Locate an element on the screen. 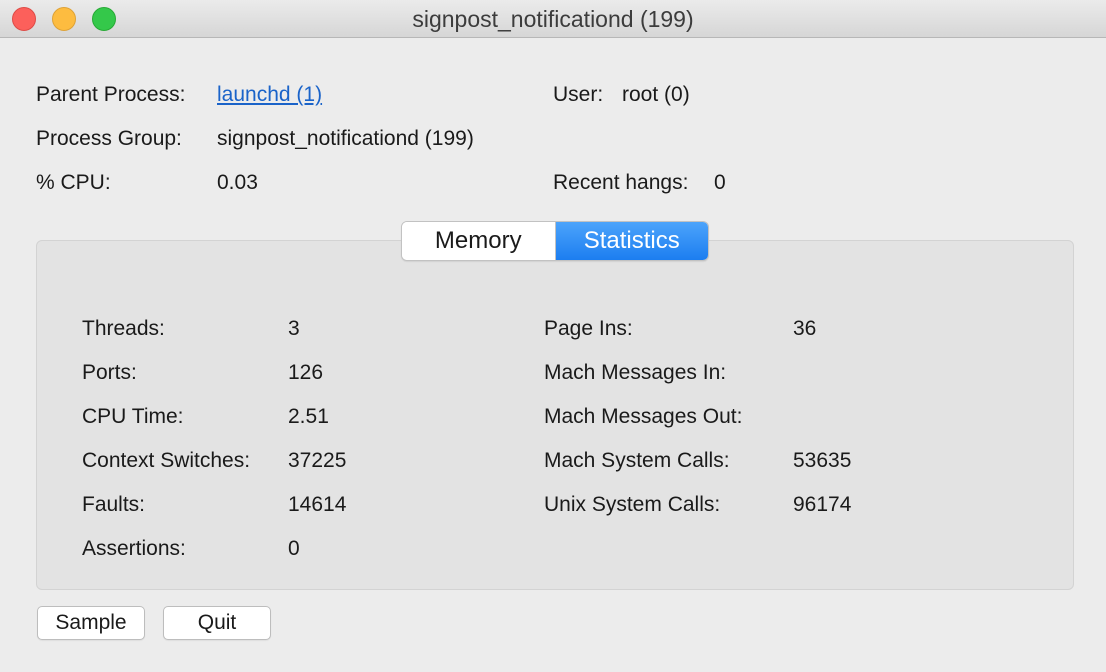 This screenshot has width=1106, height=672. page-ins-label: Page Ins: is located at coordinates (588, 328).